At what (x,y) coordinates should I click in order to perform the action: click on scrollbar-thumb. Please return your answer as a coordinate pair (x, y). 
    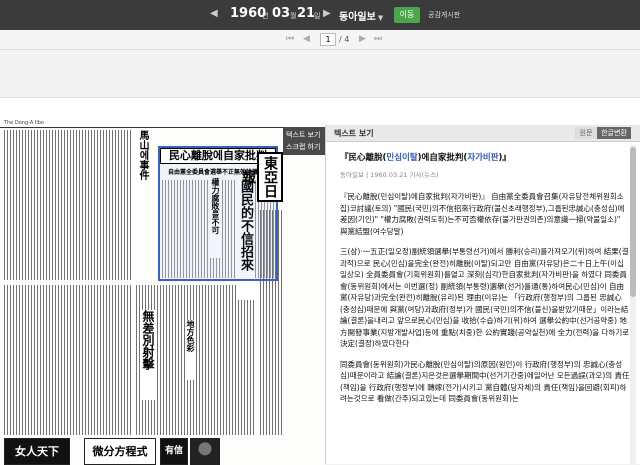
    Looking at the image, I should click on (633, 222).